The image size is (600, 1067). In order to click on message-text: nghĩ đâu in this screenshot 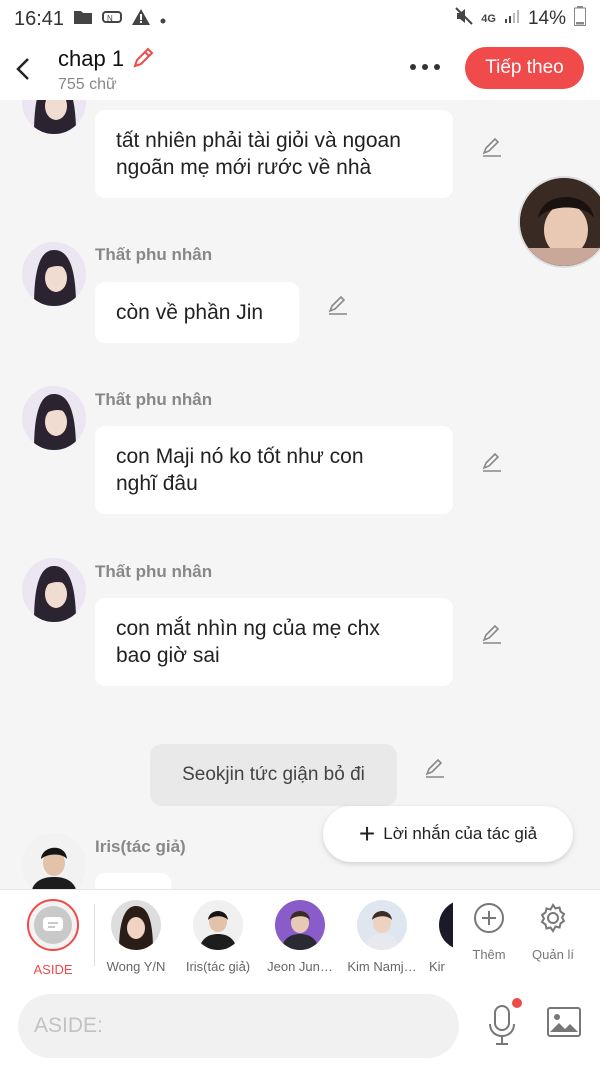, I will do `click(157, 483)`.